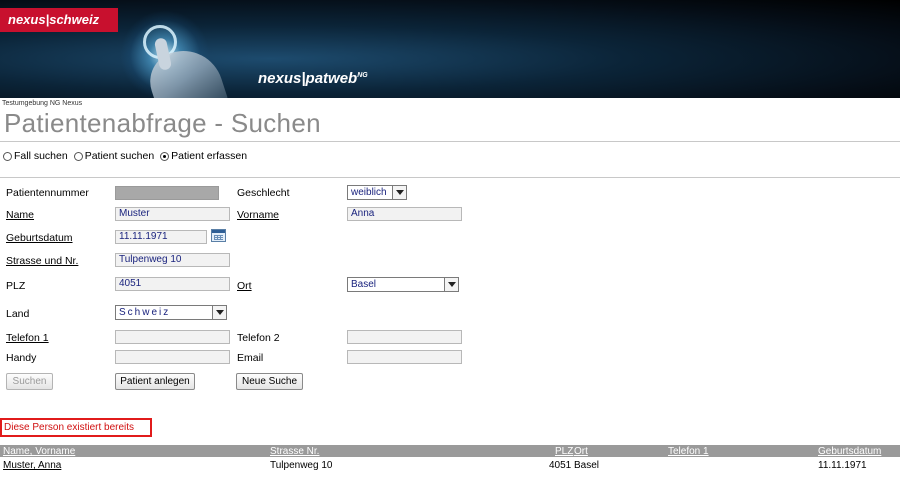 The image size is (900, 488). Describe the element at coordinates (172, 260) in the screenshot. I see `strasse-input: Tulpenweg 10` at that location.